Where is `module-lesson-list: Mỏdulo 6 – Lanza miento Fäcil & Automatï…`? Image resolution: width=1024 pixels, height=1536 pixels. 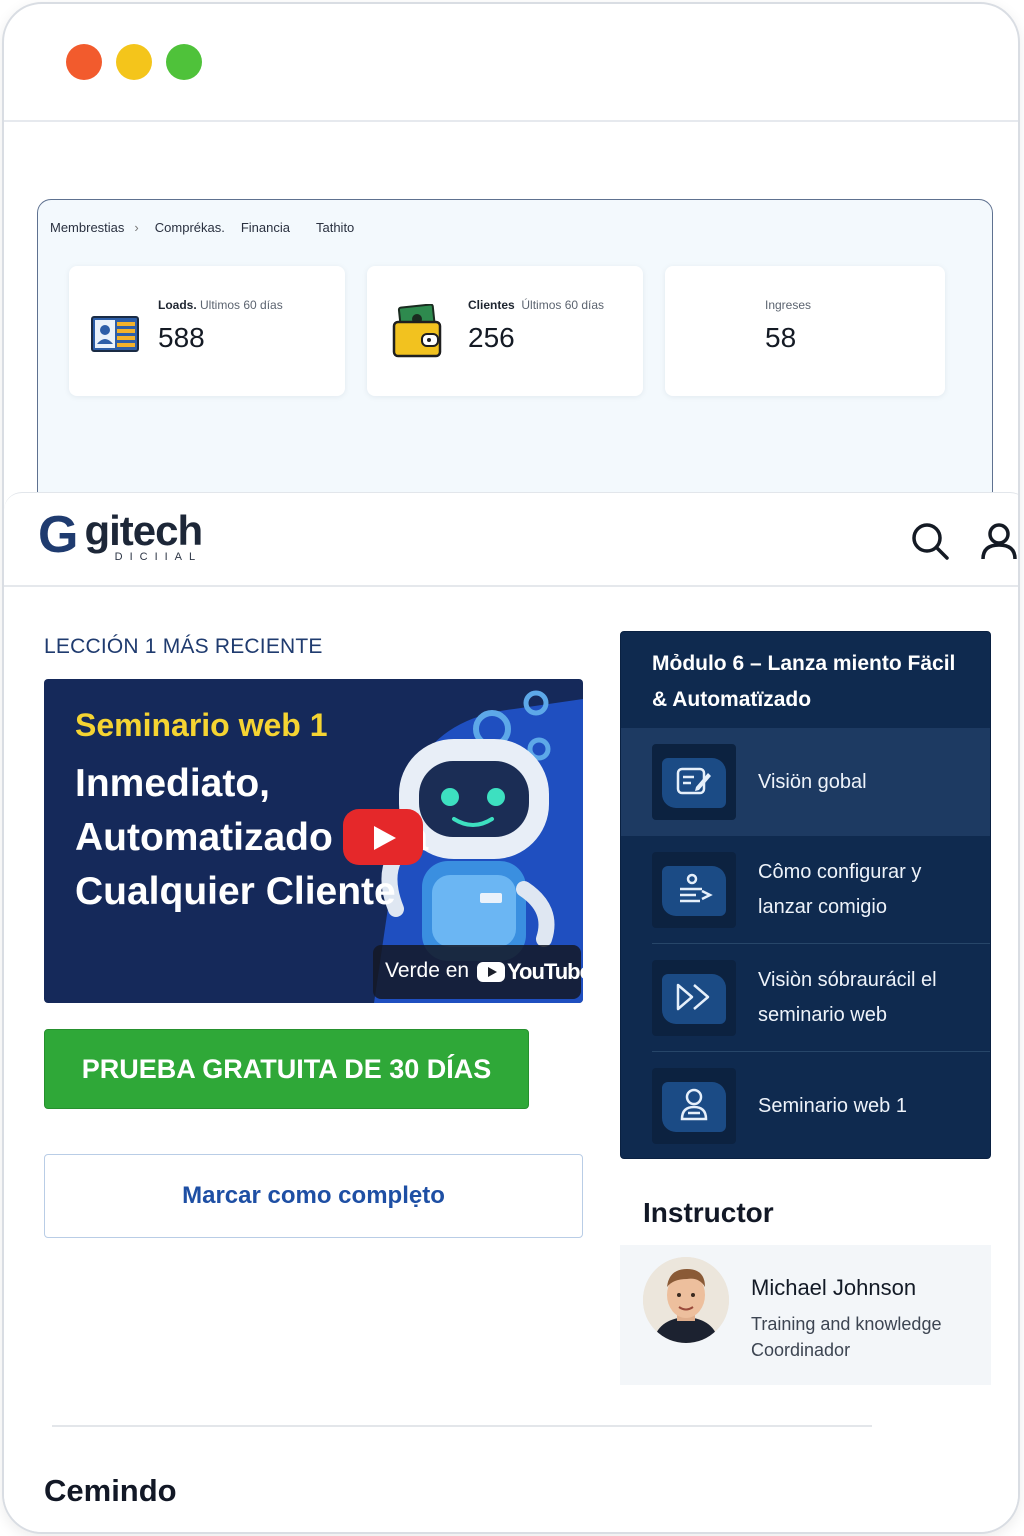
module-lesson-list: Mỏdulo 6 – Lanza miento Fäcil & Automatï… is located at coordinates (805, 895).